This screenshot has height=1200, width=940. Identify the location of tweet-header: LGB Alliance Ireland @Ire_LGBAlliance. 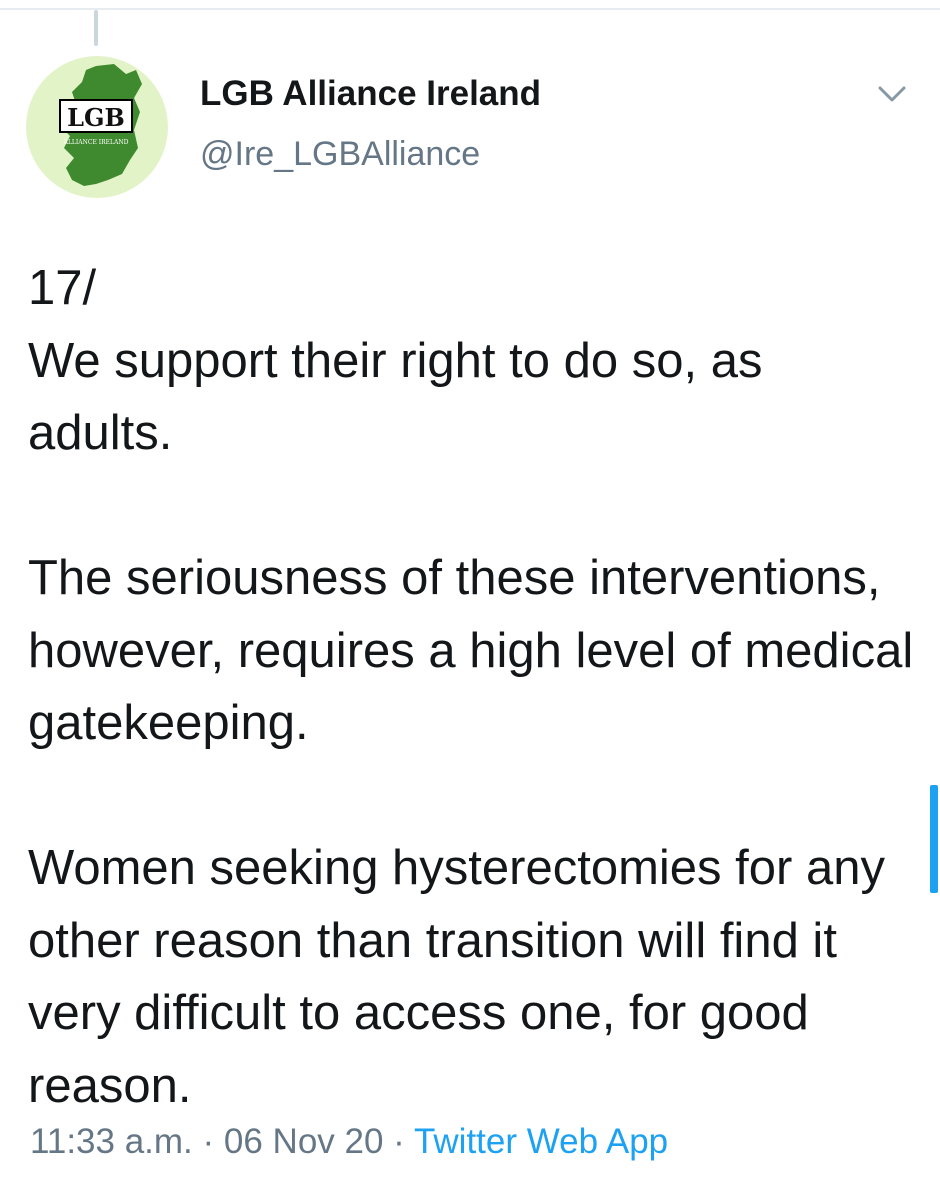
(370, 123).